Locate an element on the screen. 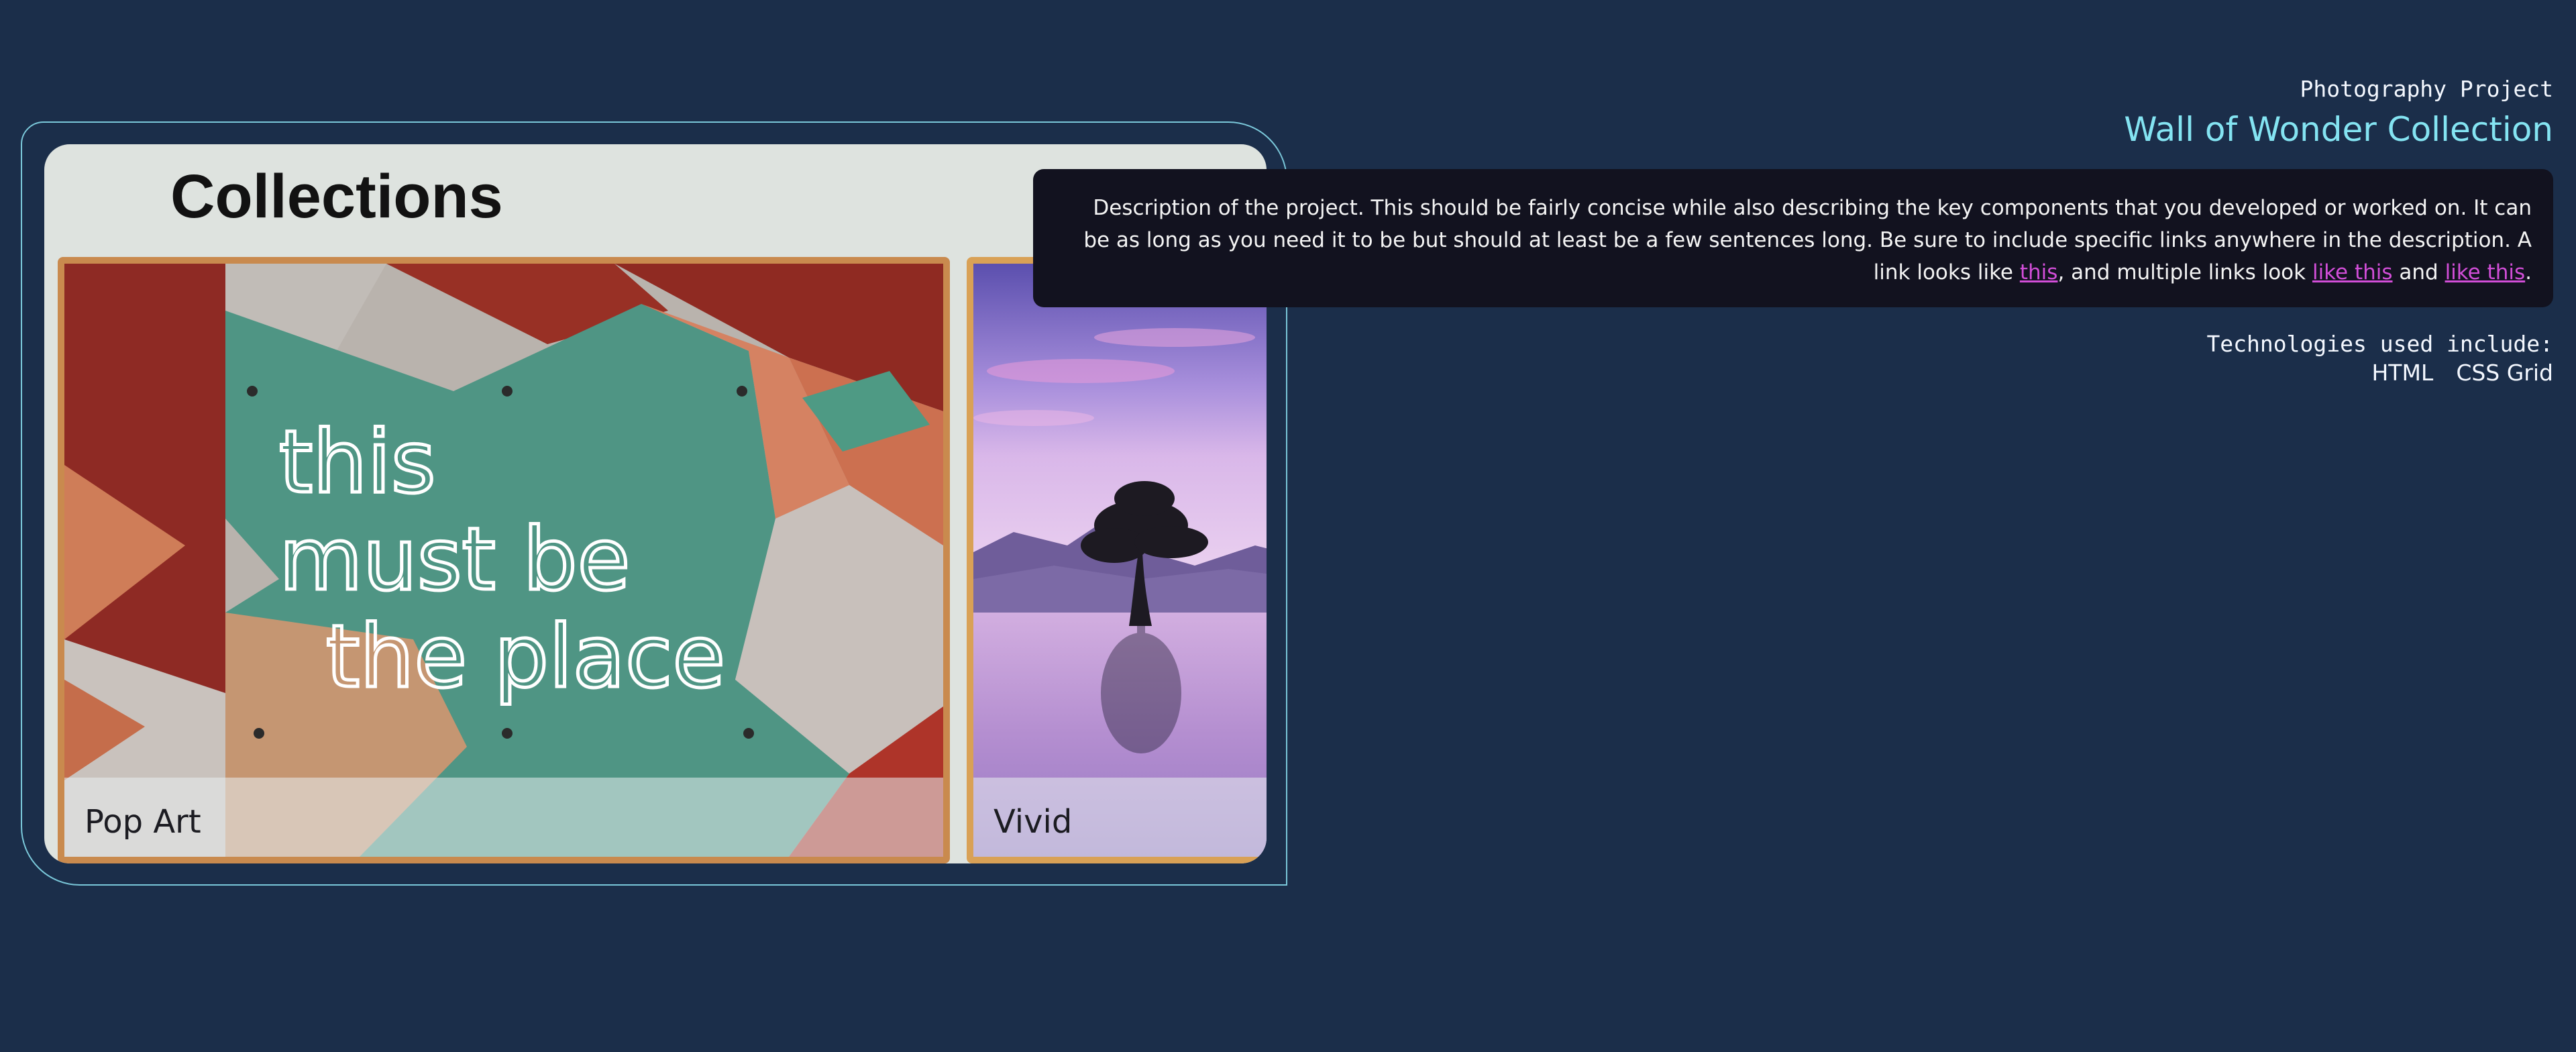 Image resolution: width=2576 pixels, height=1052 pixels. lake-tree-photo is located at coordinates (1120, 560).